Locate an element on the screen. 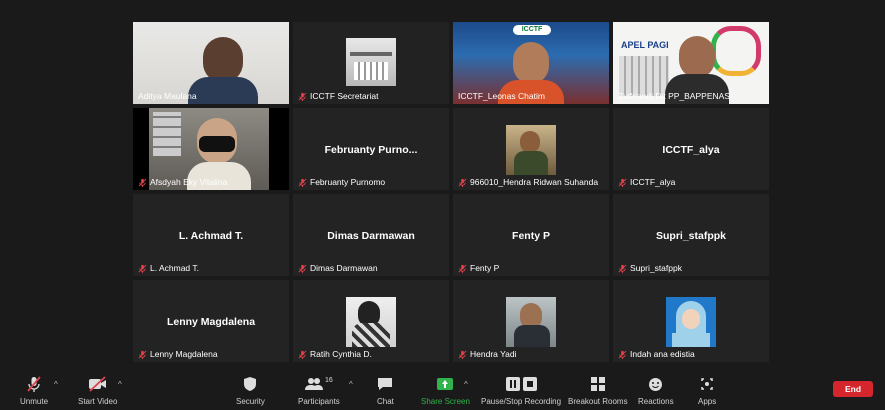  participant-tile: Indah ana edistia is located at coordinates (691, 321).